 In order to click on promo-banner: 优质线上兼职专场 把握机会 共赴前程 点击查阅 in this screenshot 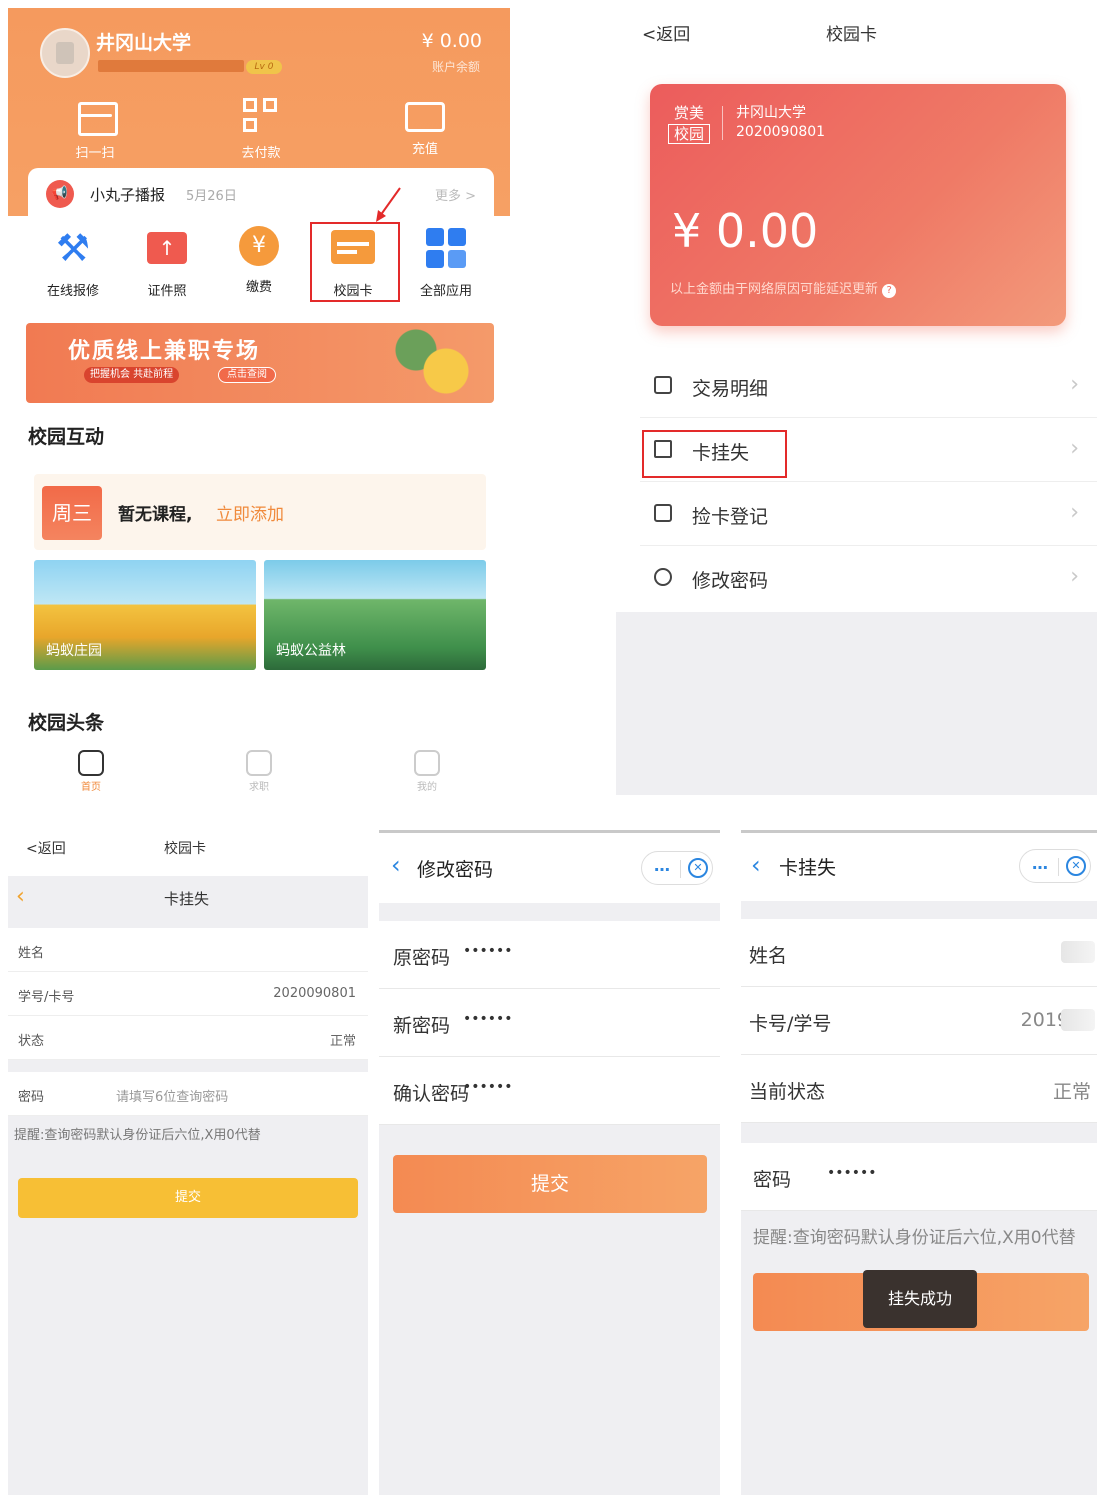, I will do `click(260, 363)`.